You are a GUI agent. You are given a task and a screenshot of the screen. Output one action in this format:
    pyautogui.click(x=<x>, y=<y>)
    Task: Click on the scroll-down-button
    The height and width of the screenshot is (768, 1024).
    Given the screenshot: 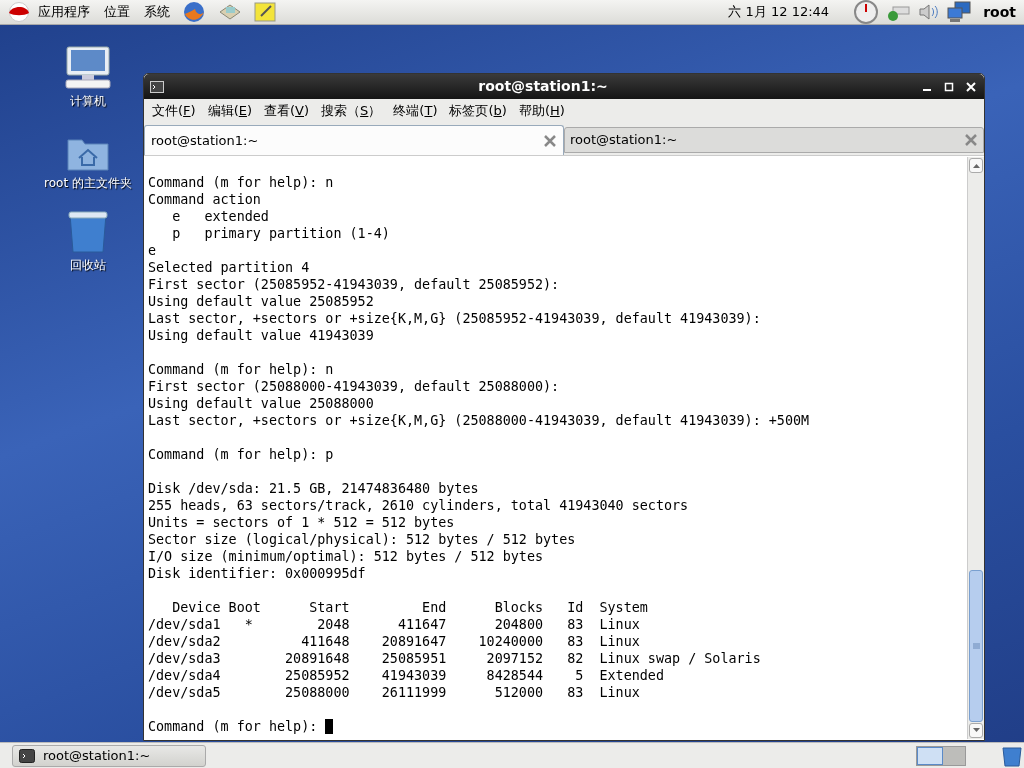 What is the action you would take?
    pyautogui.click(x=976, y=730)
    